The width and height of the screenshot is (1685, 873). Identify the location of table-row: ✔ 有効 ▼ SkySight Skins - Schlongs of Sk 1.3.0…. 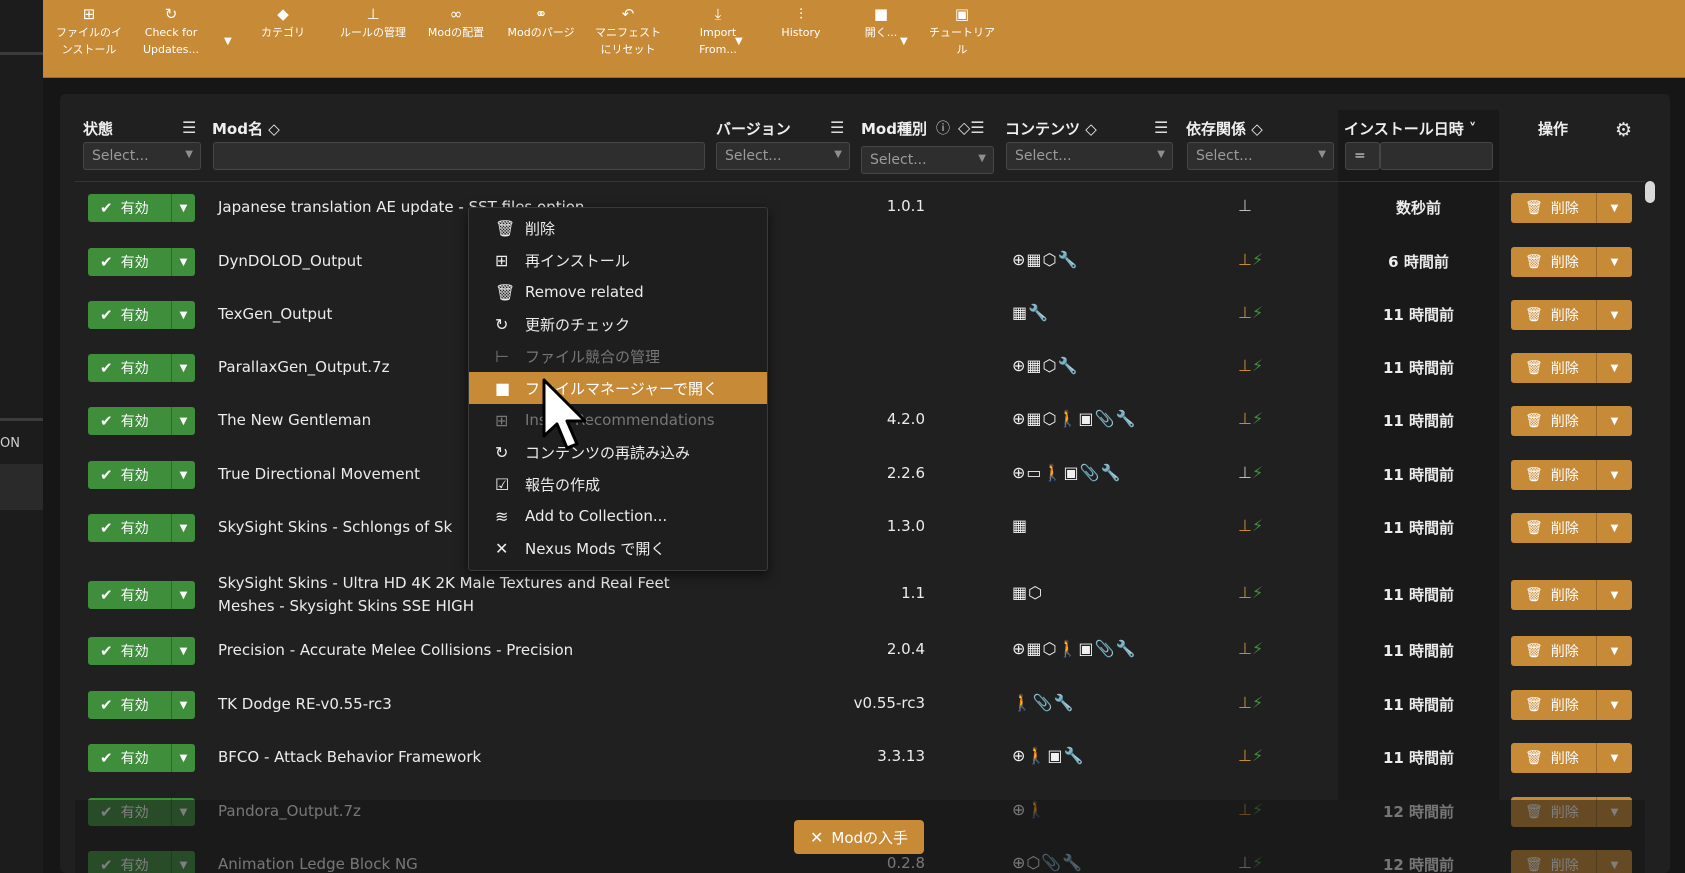
(860, 528).